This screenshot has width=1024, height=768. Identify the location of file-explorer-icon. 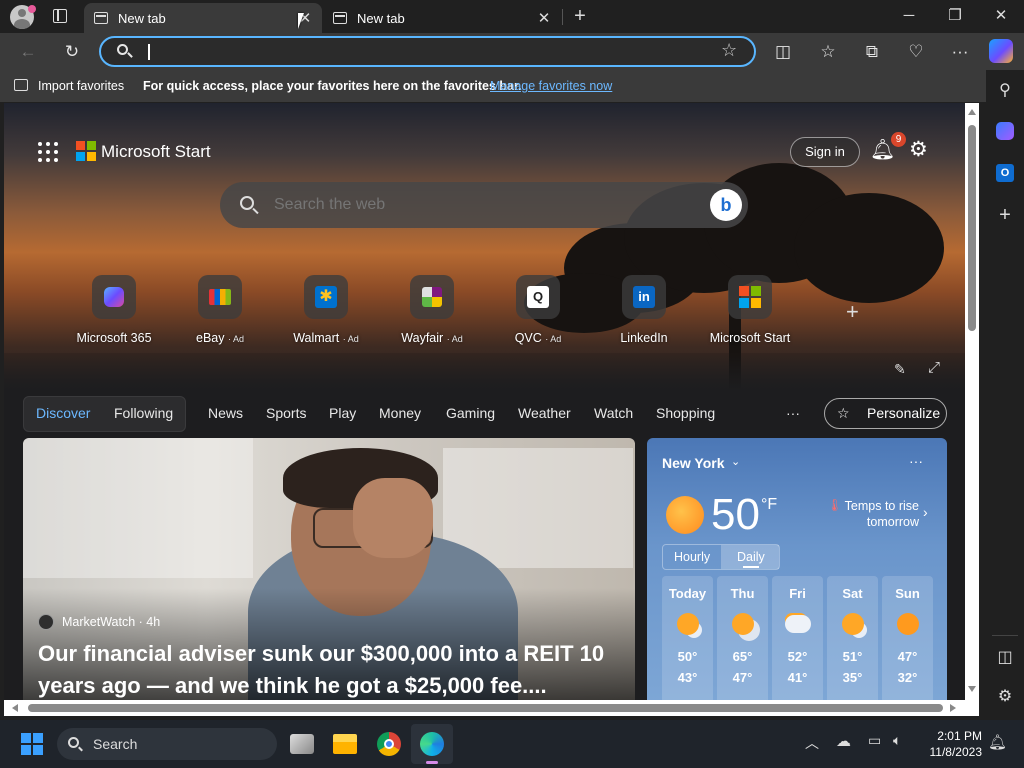
(345, 744).